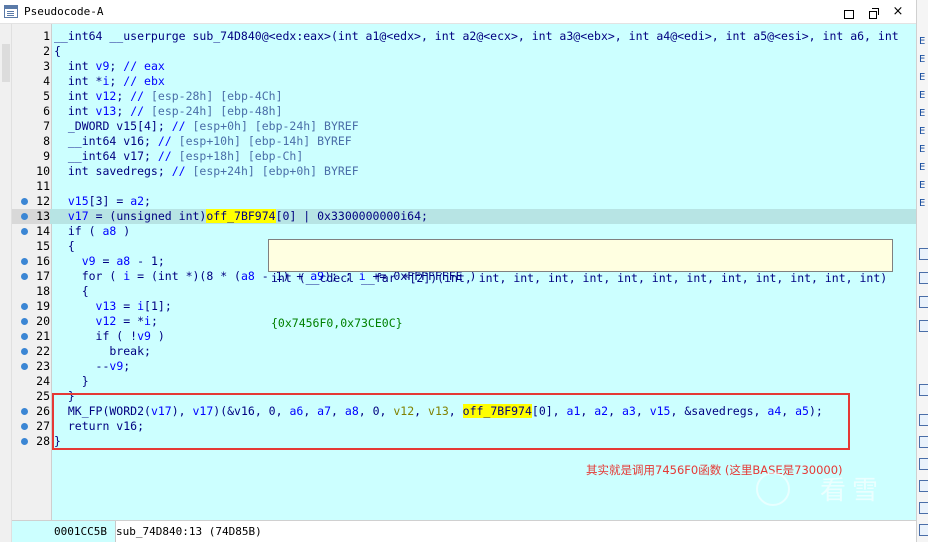 The image size is (928, 542). I want to click on restore-button, so click(874, 12).